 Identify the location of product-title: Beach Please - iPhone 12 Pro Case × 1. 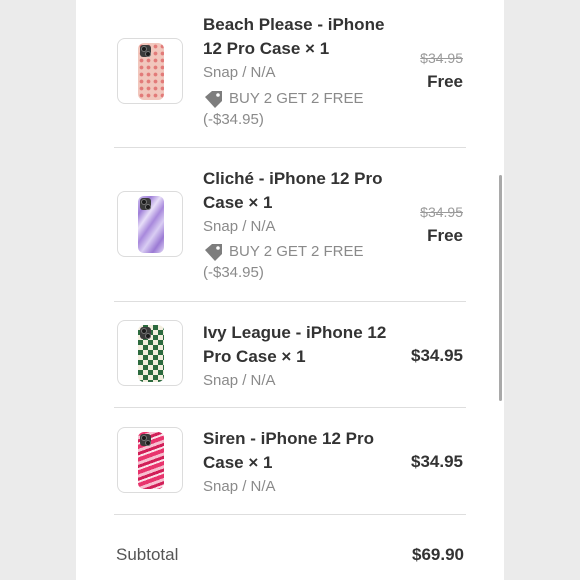
(294, 36).